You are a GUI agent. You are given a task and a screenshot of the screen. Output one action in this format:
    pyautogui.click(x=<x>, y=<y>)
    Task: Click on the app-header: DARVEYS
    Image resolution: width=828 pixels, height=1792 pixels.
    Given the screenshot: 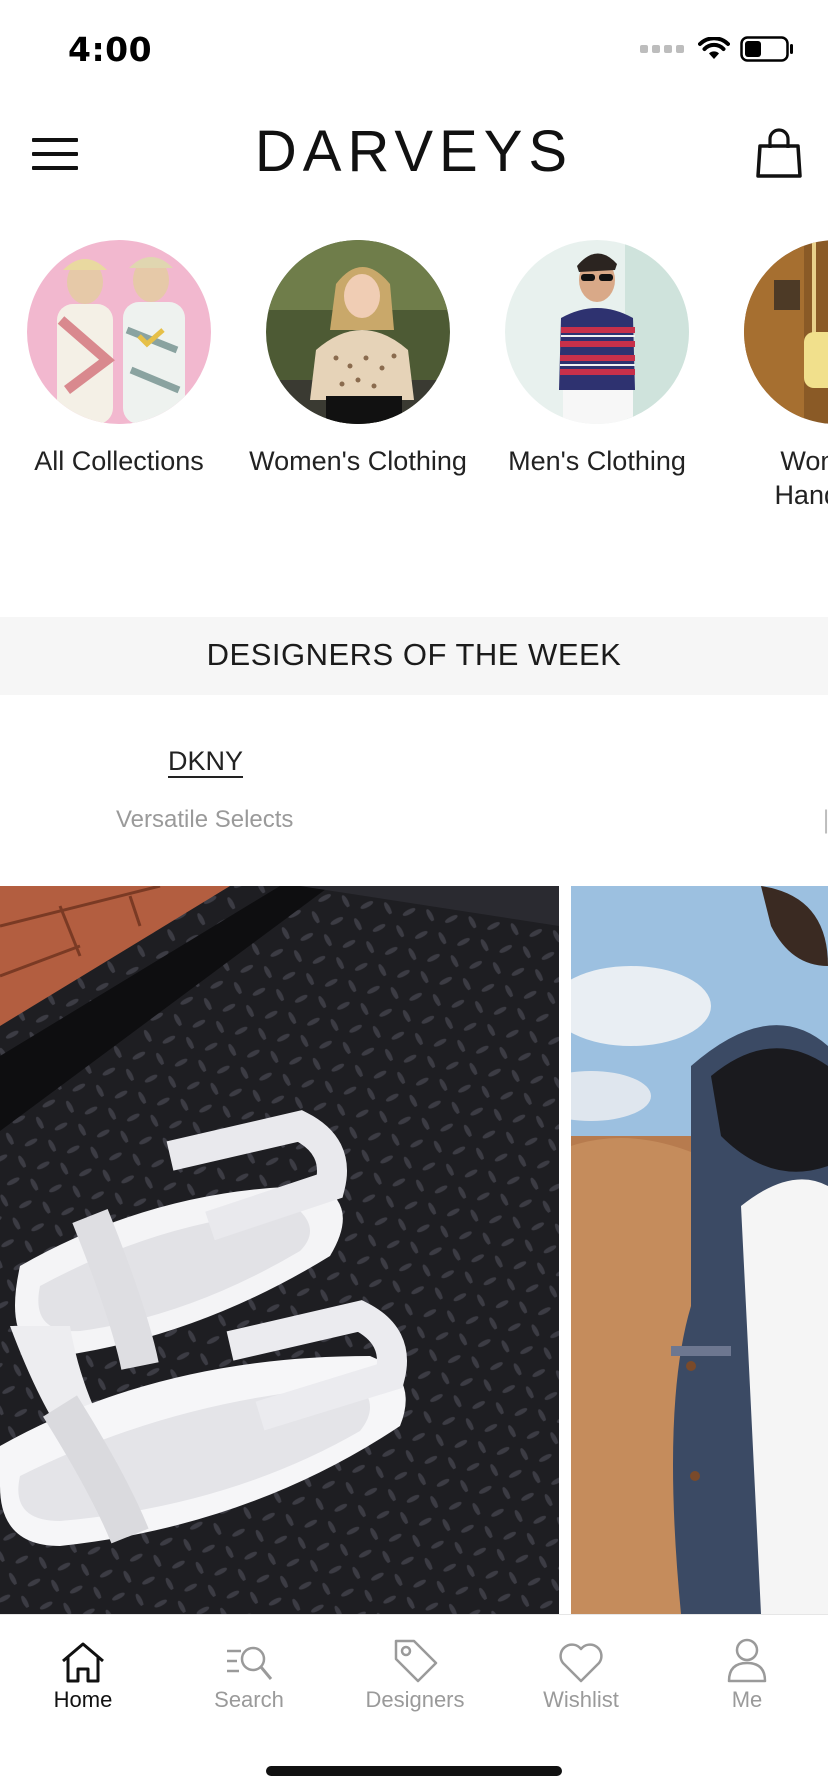 What is the action you would take?
    pyautogui.click(x=414, y=155)
    